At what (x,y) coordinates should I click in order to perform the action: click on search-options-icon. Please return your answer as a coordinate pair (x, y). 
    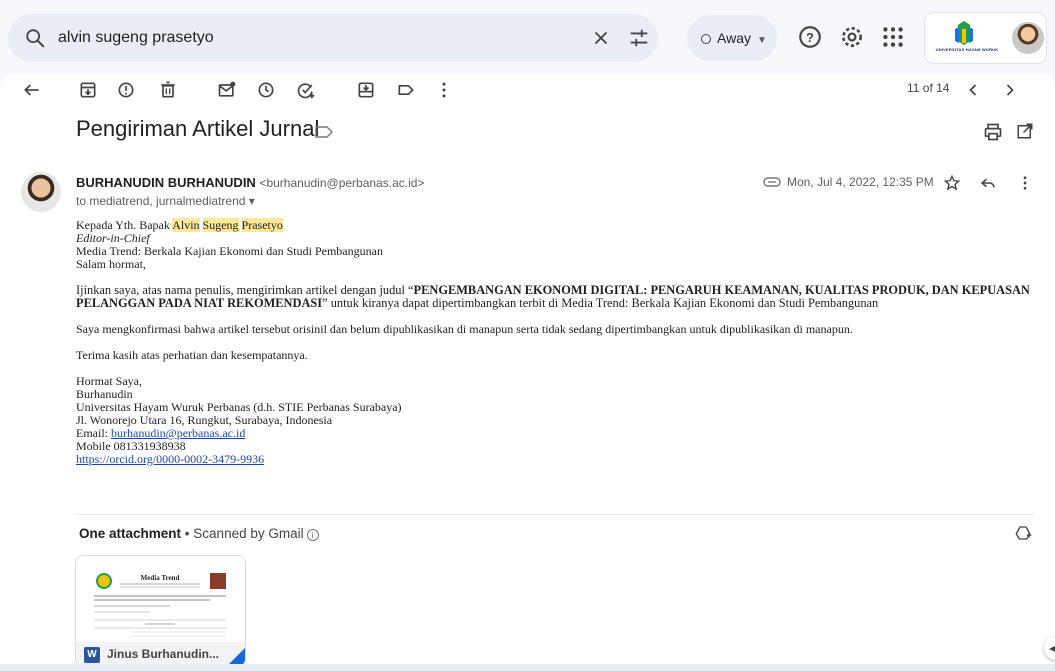
    Looking at the image, I should click on (639, 38).